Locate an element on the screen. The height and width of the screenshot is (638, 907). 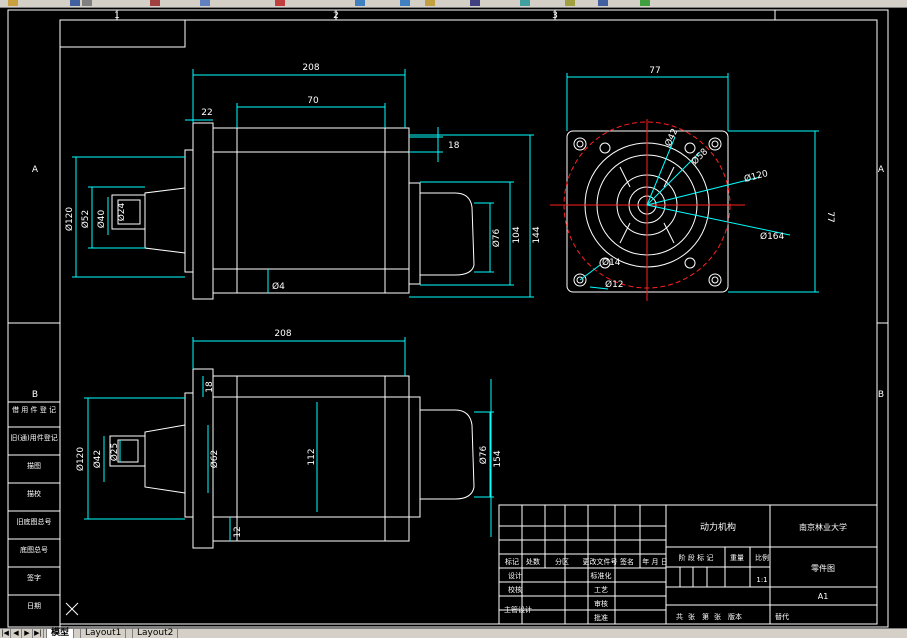
tb-role-1: 设计 is located at coordinates (515, 575).